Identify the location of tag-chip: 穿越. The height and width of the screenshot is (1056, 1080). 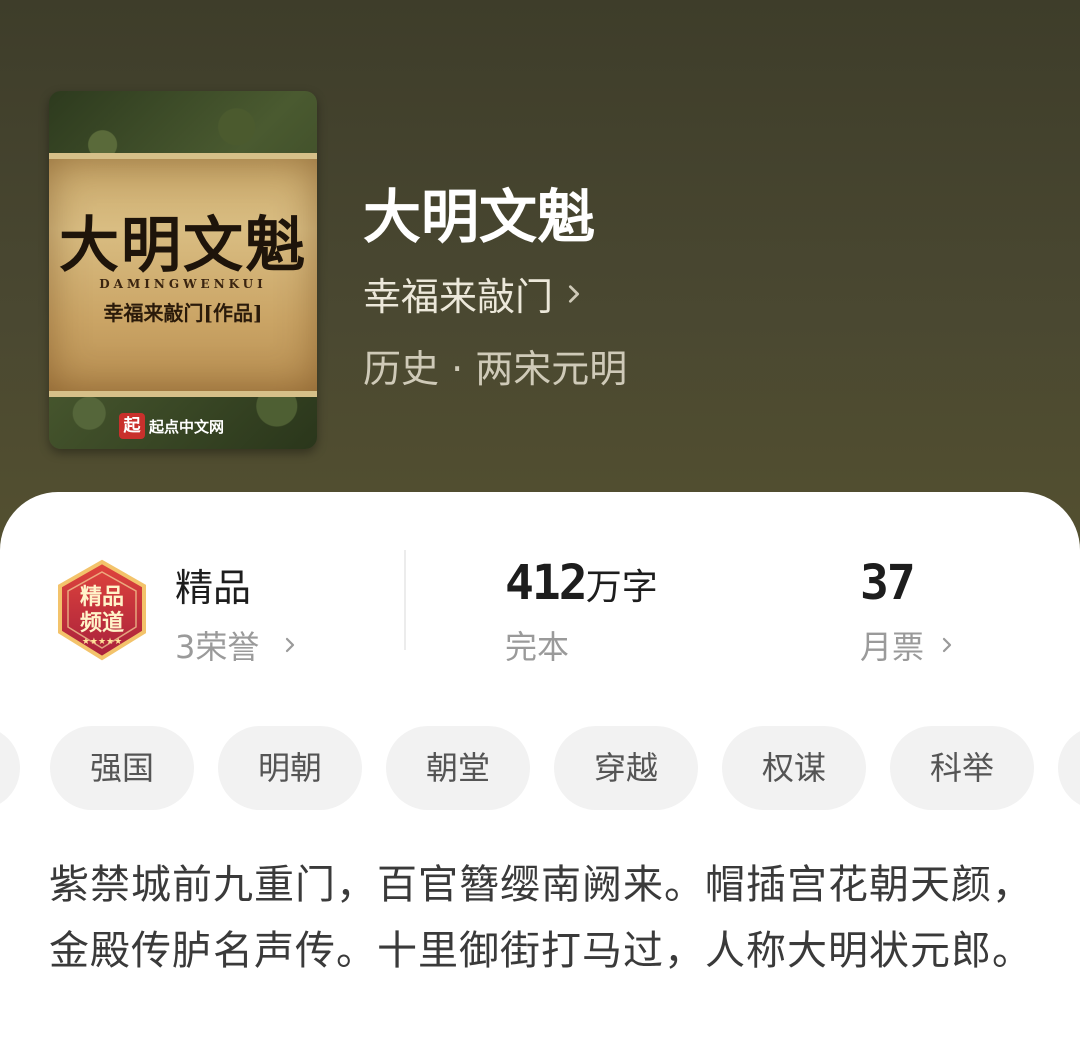
(626, 768).